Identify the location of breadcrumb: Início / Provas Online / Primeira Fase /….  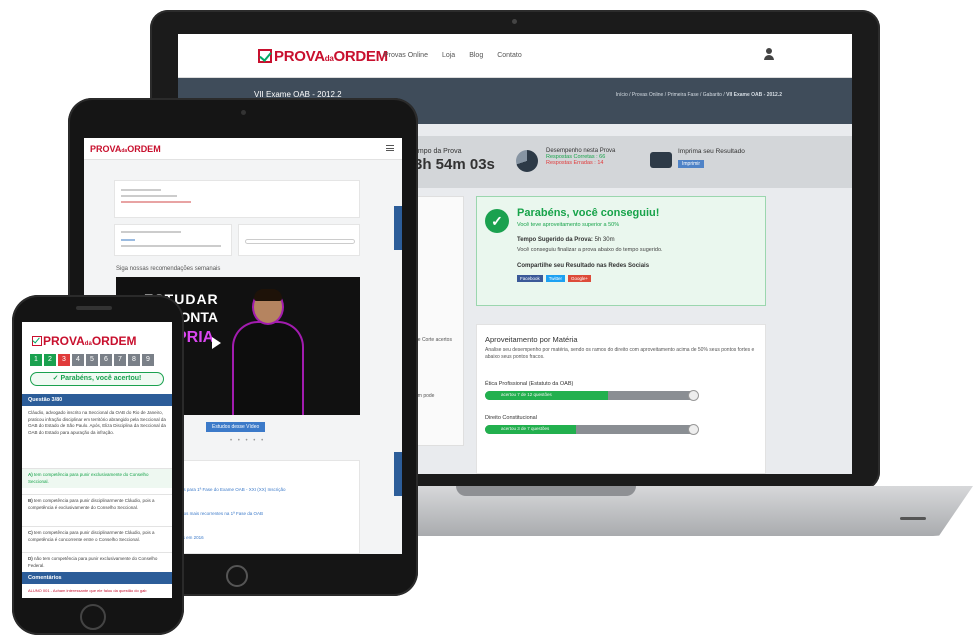
(698, 95).